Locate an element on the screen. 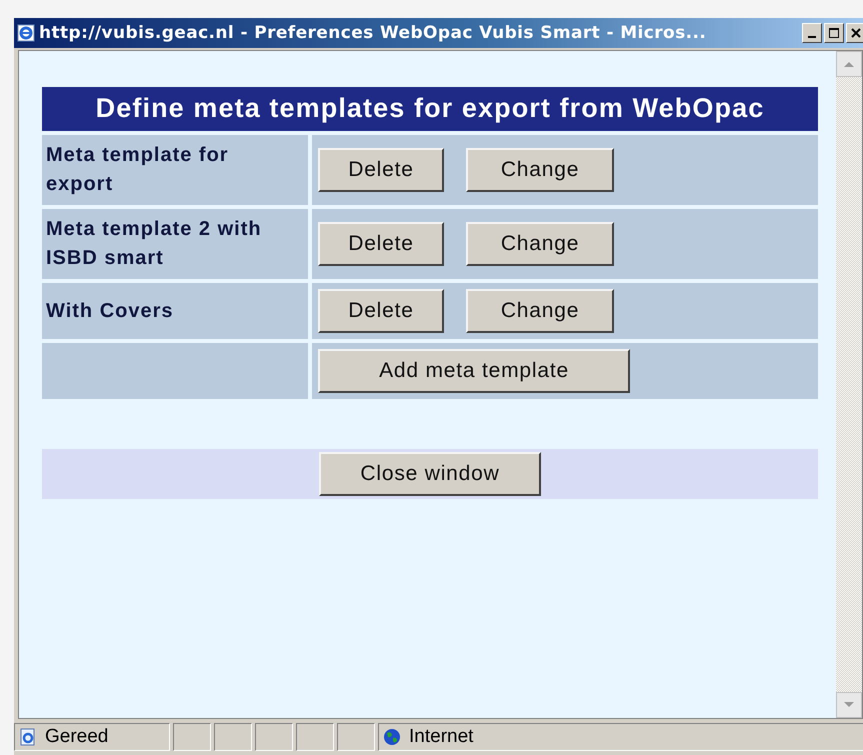 This screenshot has height=755, width=863. maximize-icon is located at coordinates (834, 33).